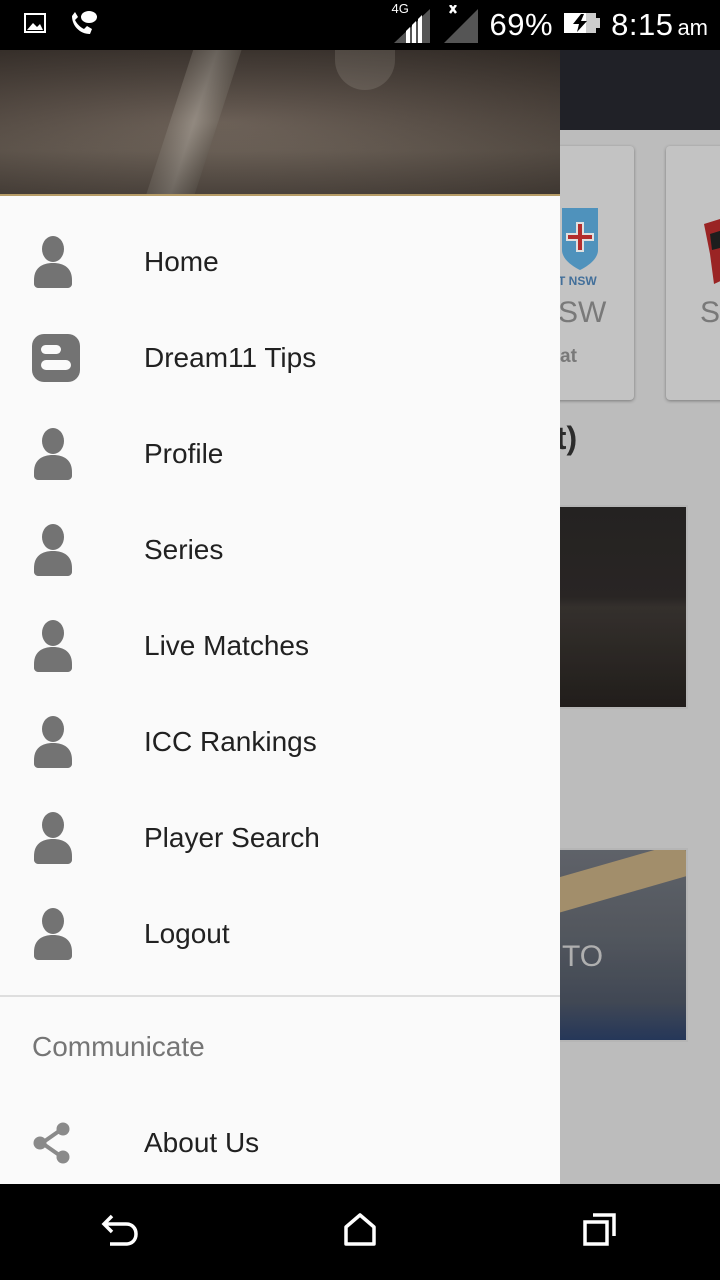 The height and width of the screenshot is (1280, 720). Describe the element at coordinates (412, 23) in the screenshot. I see `signal-4g-icon: 4G` at that location.